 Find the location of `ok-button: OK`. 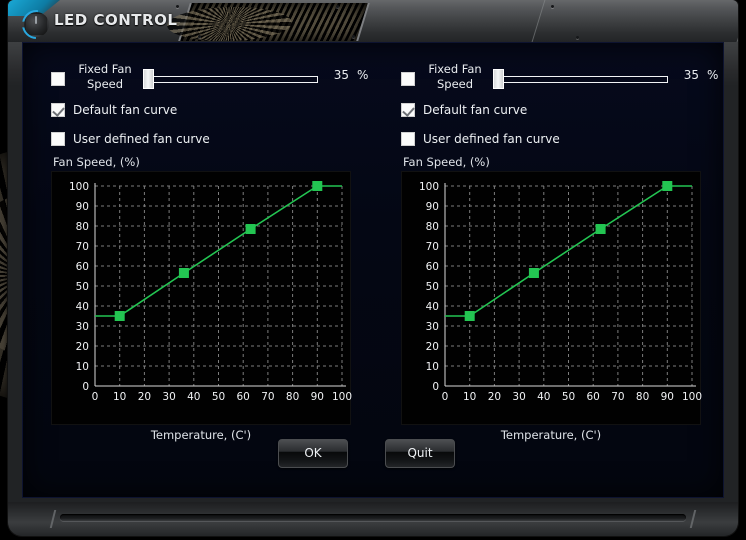

ok-button: OK is located at coordinates (313, 453).